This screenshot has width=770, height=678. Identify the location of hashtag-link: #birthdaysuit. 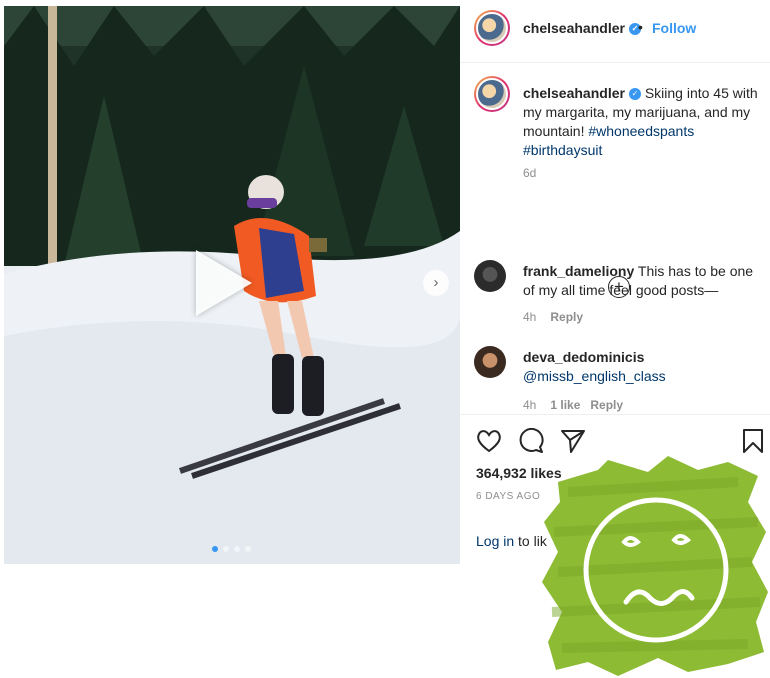
(562, 150).